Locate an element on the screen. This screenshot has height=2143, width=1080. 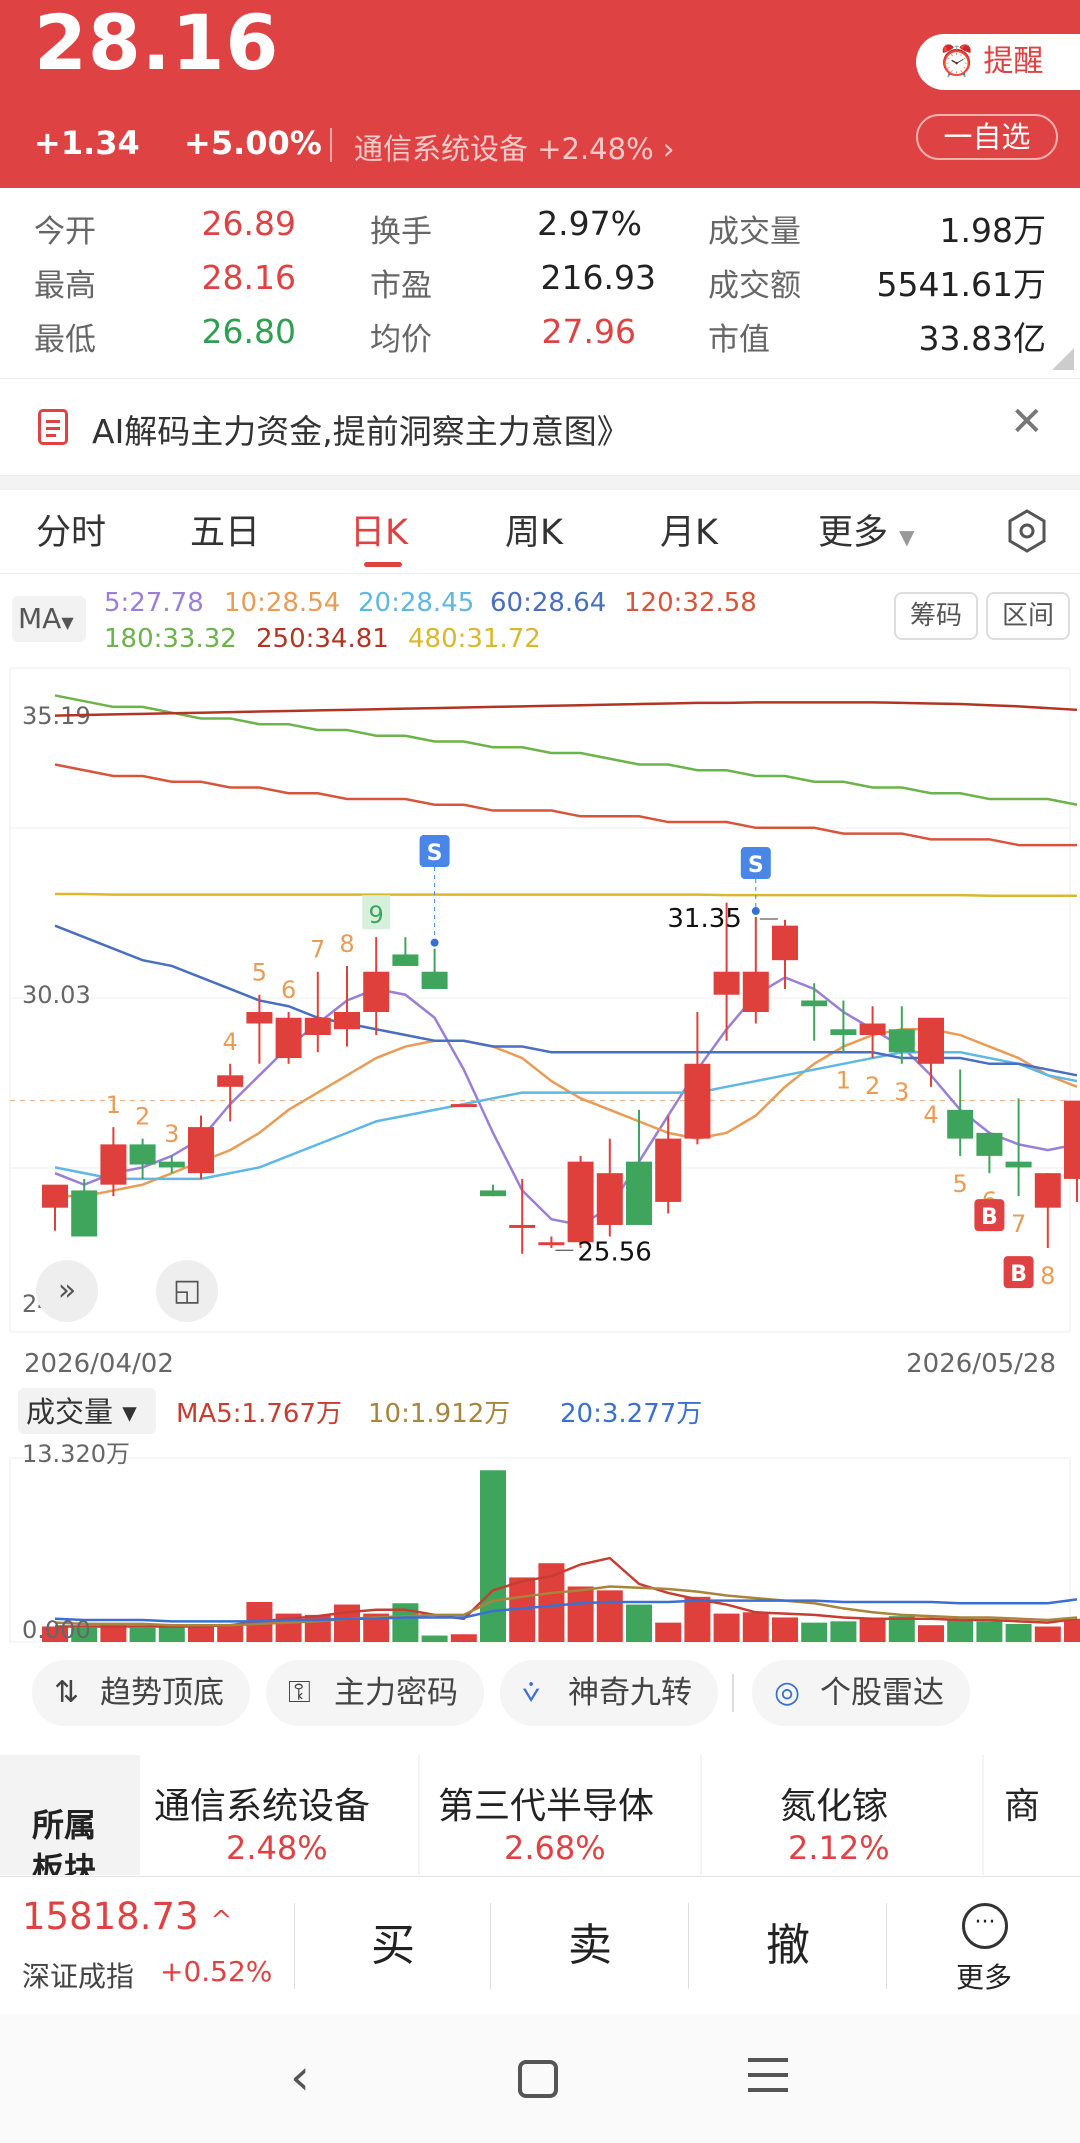
close-icon: ✕ is located at coordinates (1027, 422).